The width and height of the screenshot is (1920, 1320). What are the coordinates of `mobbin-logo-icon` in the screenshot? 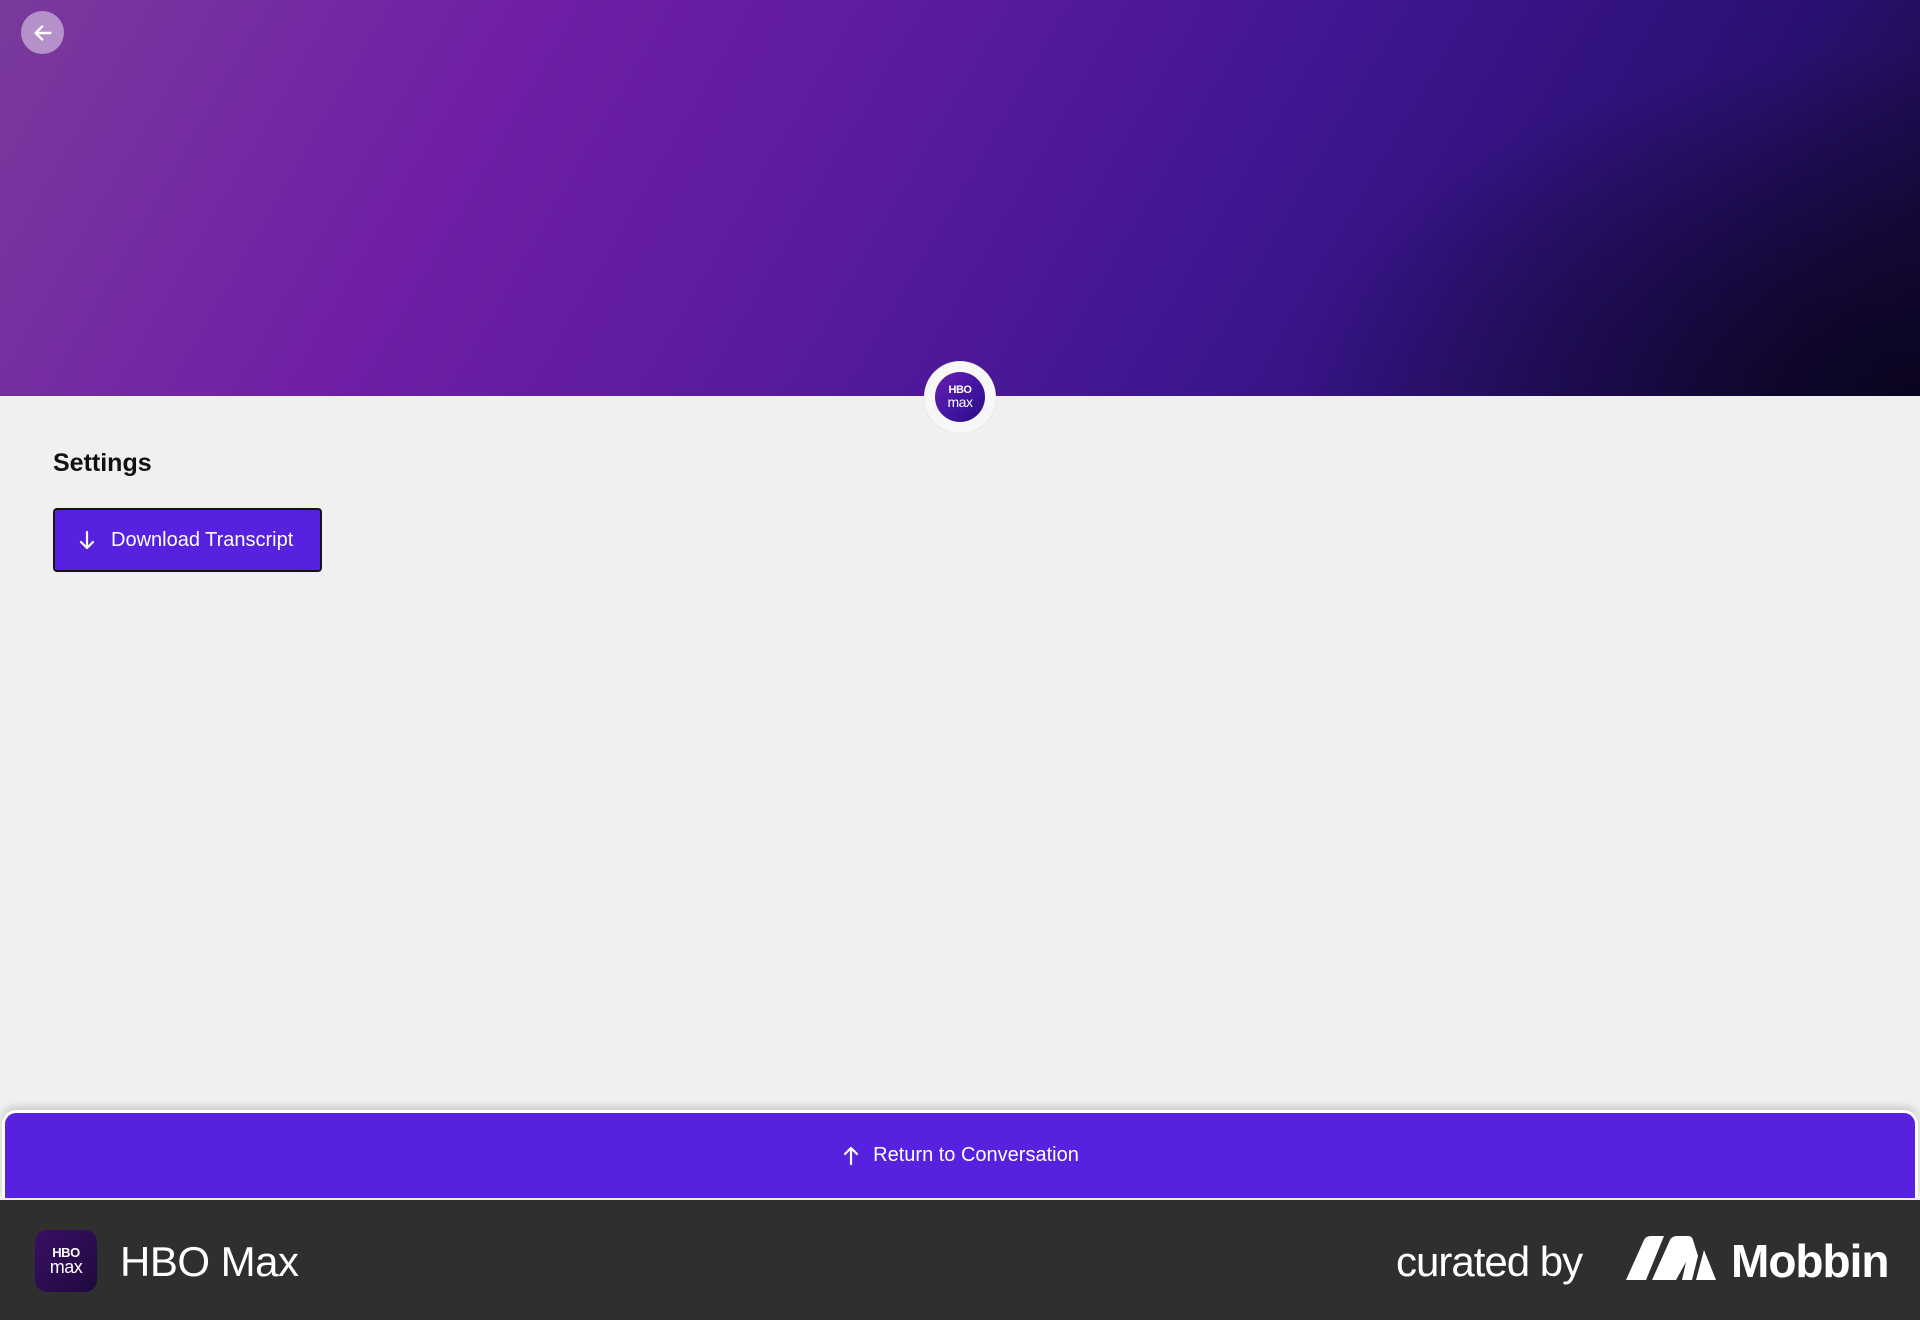 It's located at (1671, 1258).